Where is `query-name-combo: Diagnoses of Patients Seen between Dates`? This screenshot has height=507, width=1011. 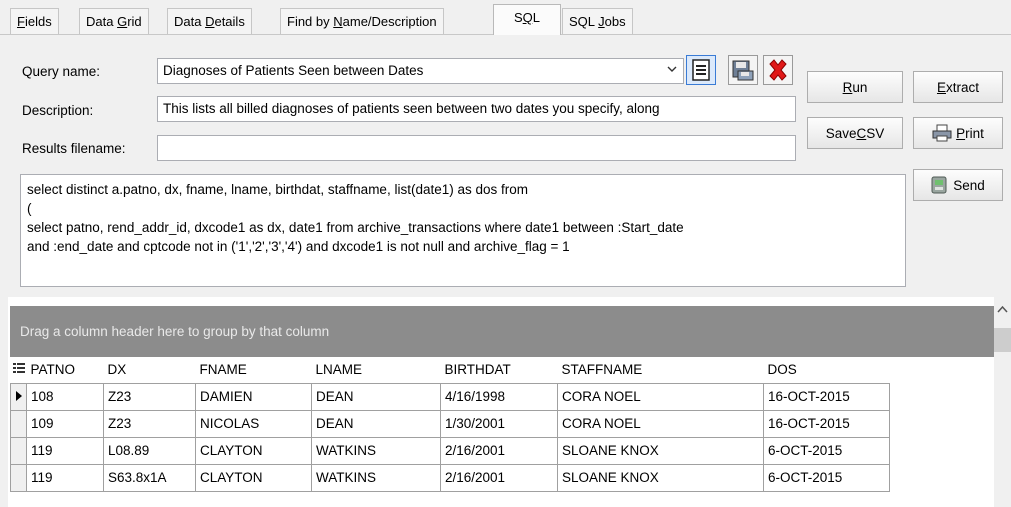 query-name-combo: Diagnoses of Patients Seen between Dates is located at coordinates (420, 71).